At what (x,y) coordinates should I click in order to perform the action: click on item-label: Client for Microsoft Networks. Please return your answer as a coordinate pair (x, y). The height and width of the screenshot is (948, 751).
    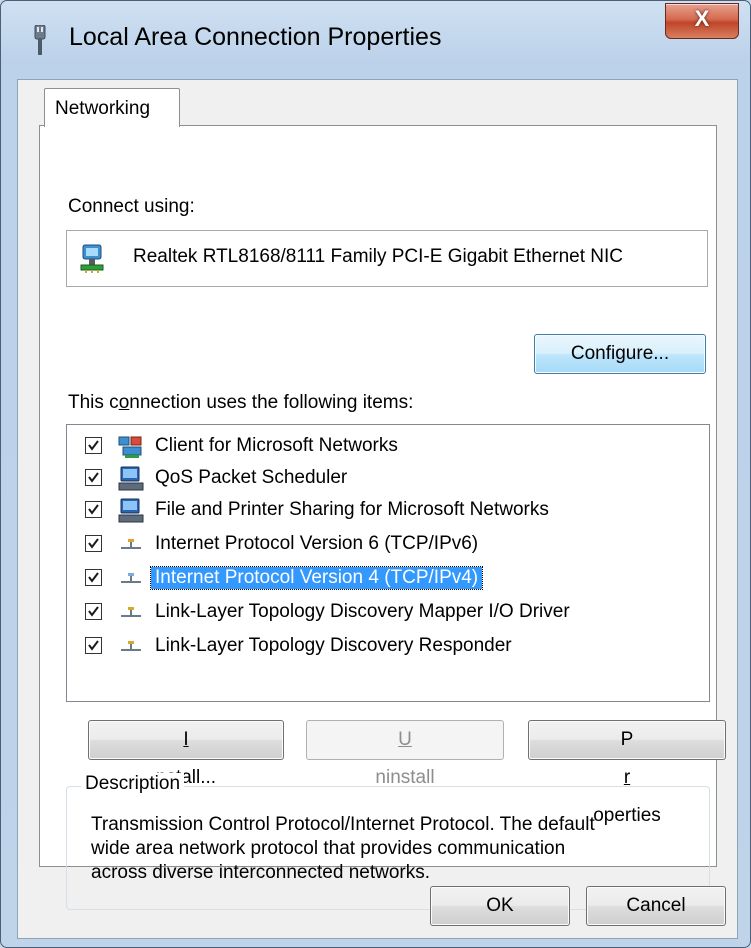
    Looking at the image, I should click on (276, 445).